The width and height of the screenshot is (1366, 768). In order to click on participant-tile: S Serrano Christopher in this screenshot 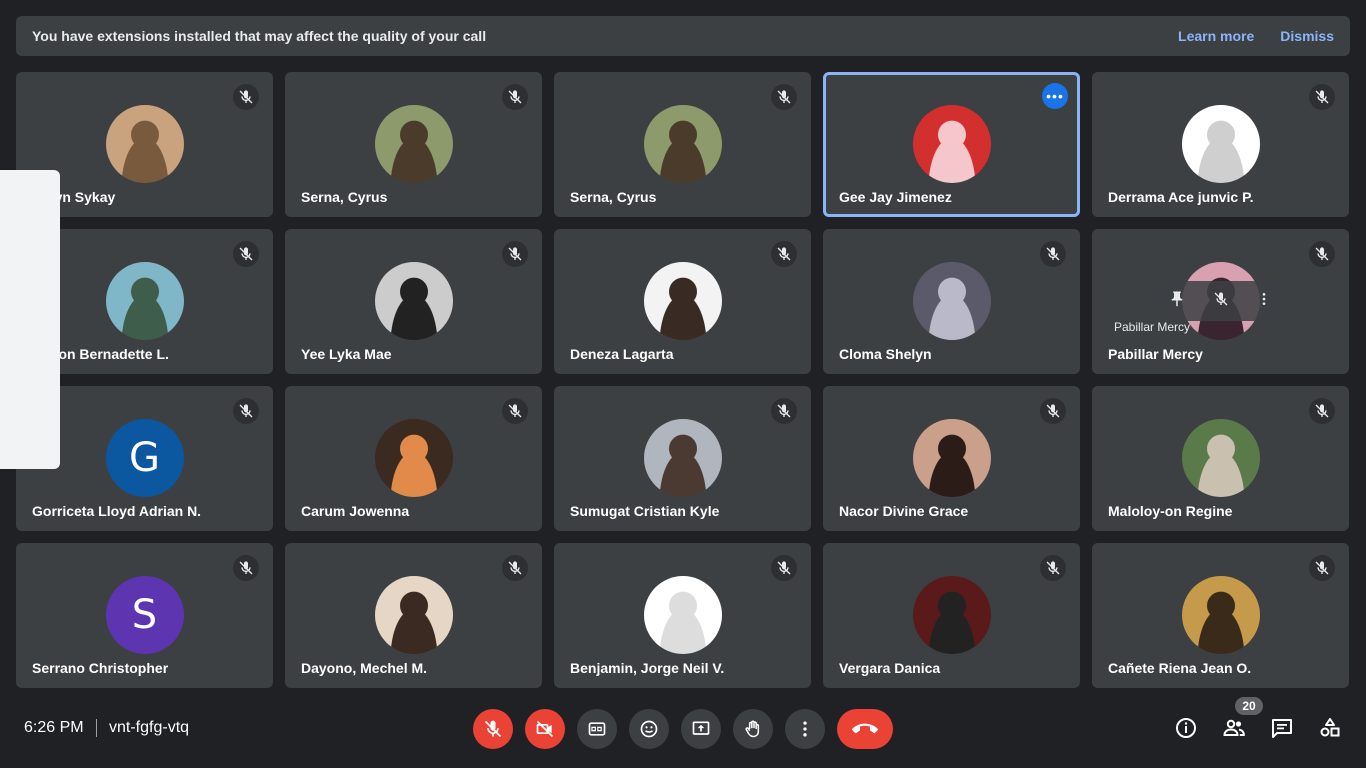, I will do `click(144, 615)`.